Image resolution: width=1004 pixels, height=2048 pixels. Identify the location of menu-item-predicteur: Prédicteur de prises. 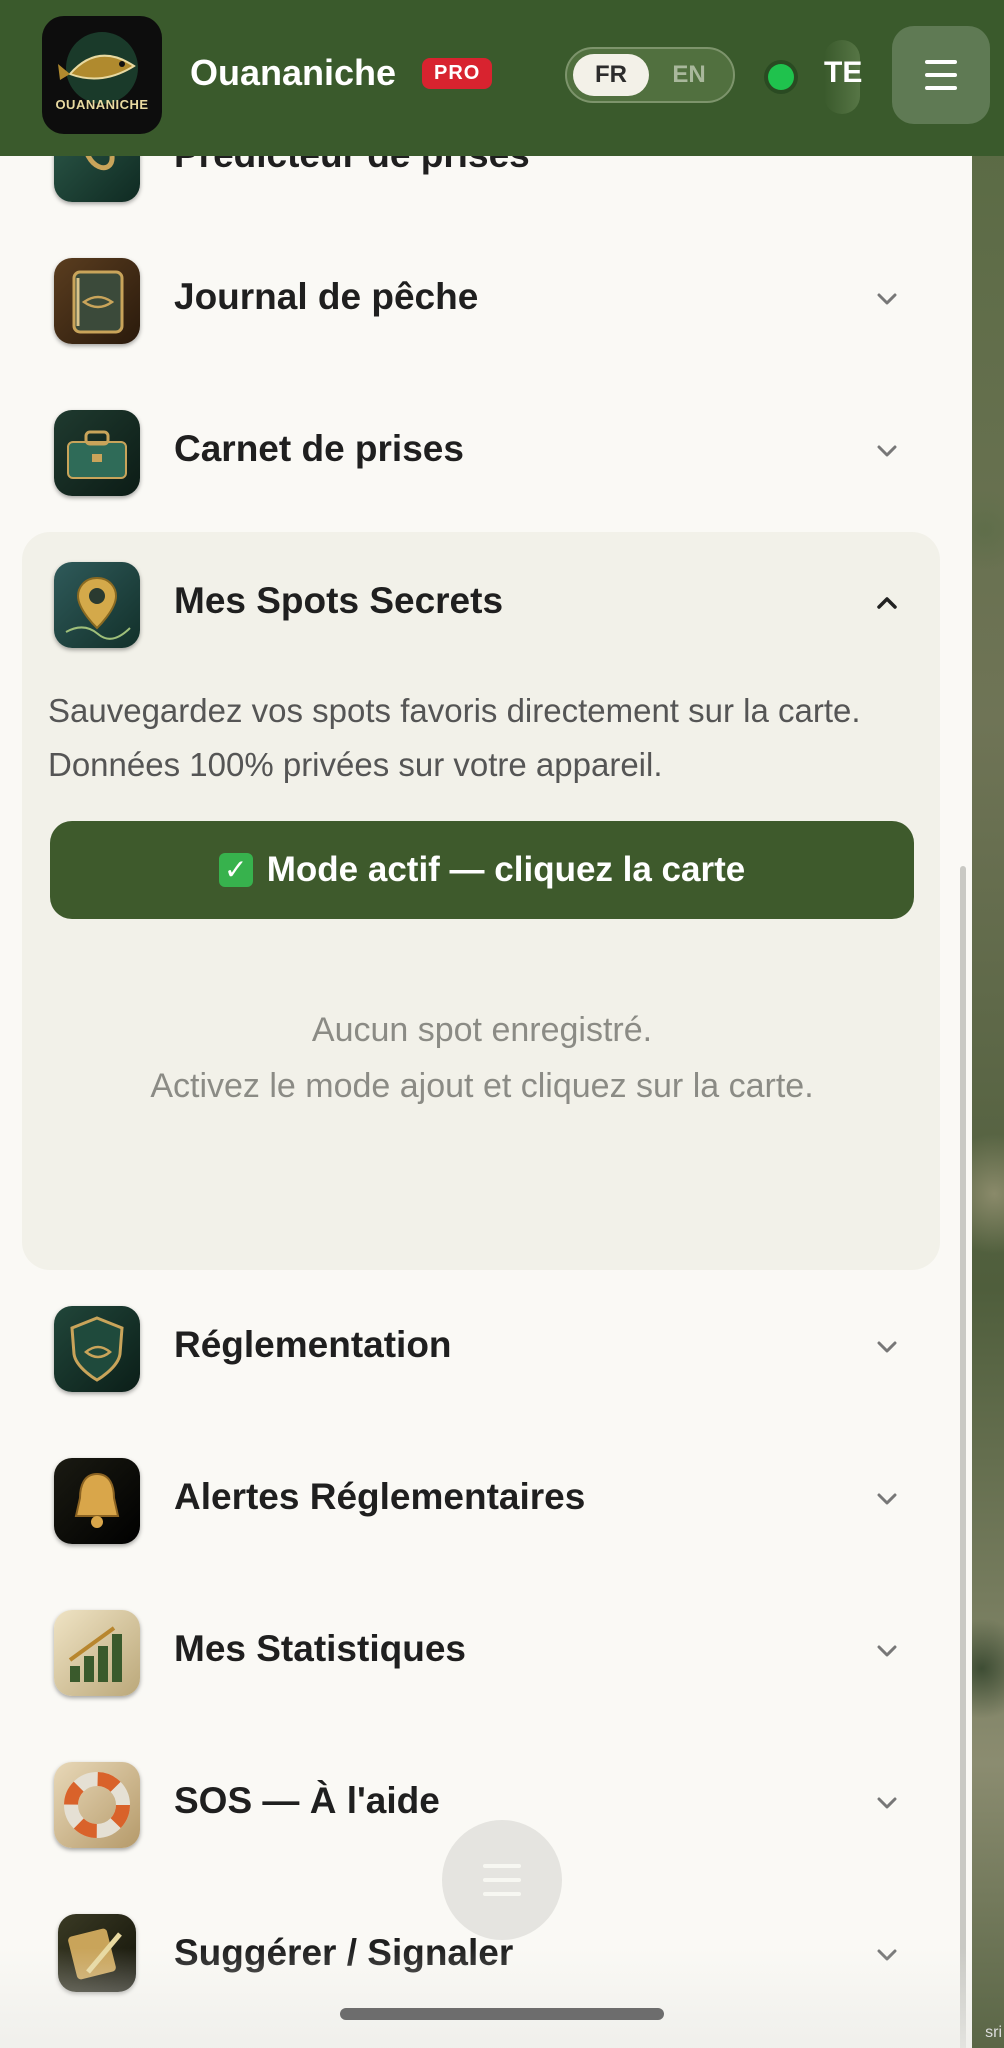
(486, 195).